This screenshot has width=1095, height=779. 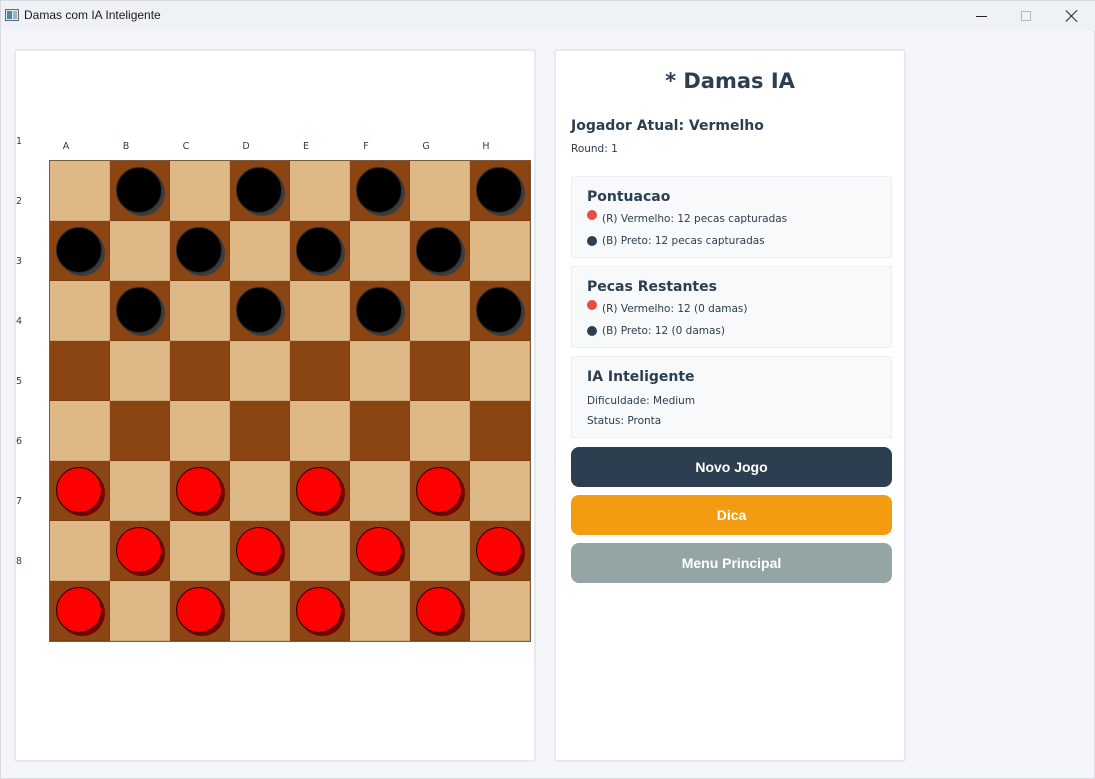 What do you see at coordinates (683, 241) in the screenshot?
I see `score-black: (B) Preto: 12 pecas capturadas` at bounding box center [683, 241].